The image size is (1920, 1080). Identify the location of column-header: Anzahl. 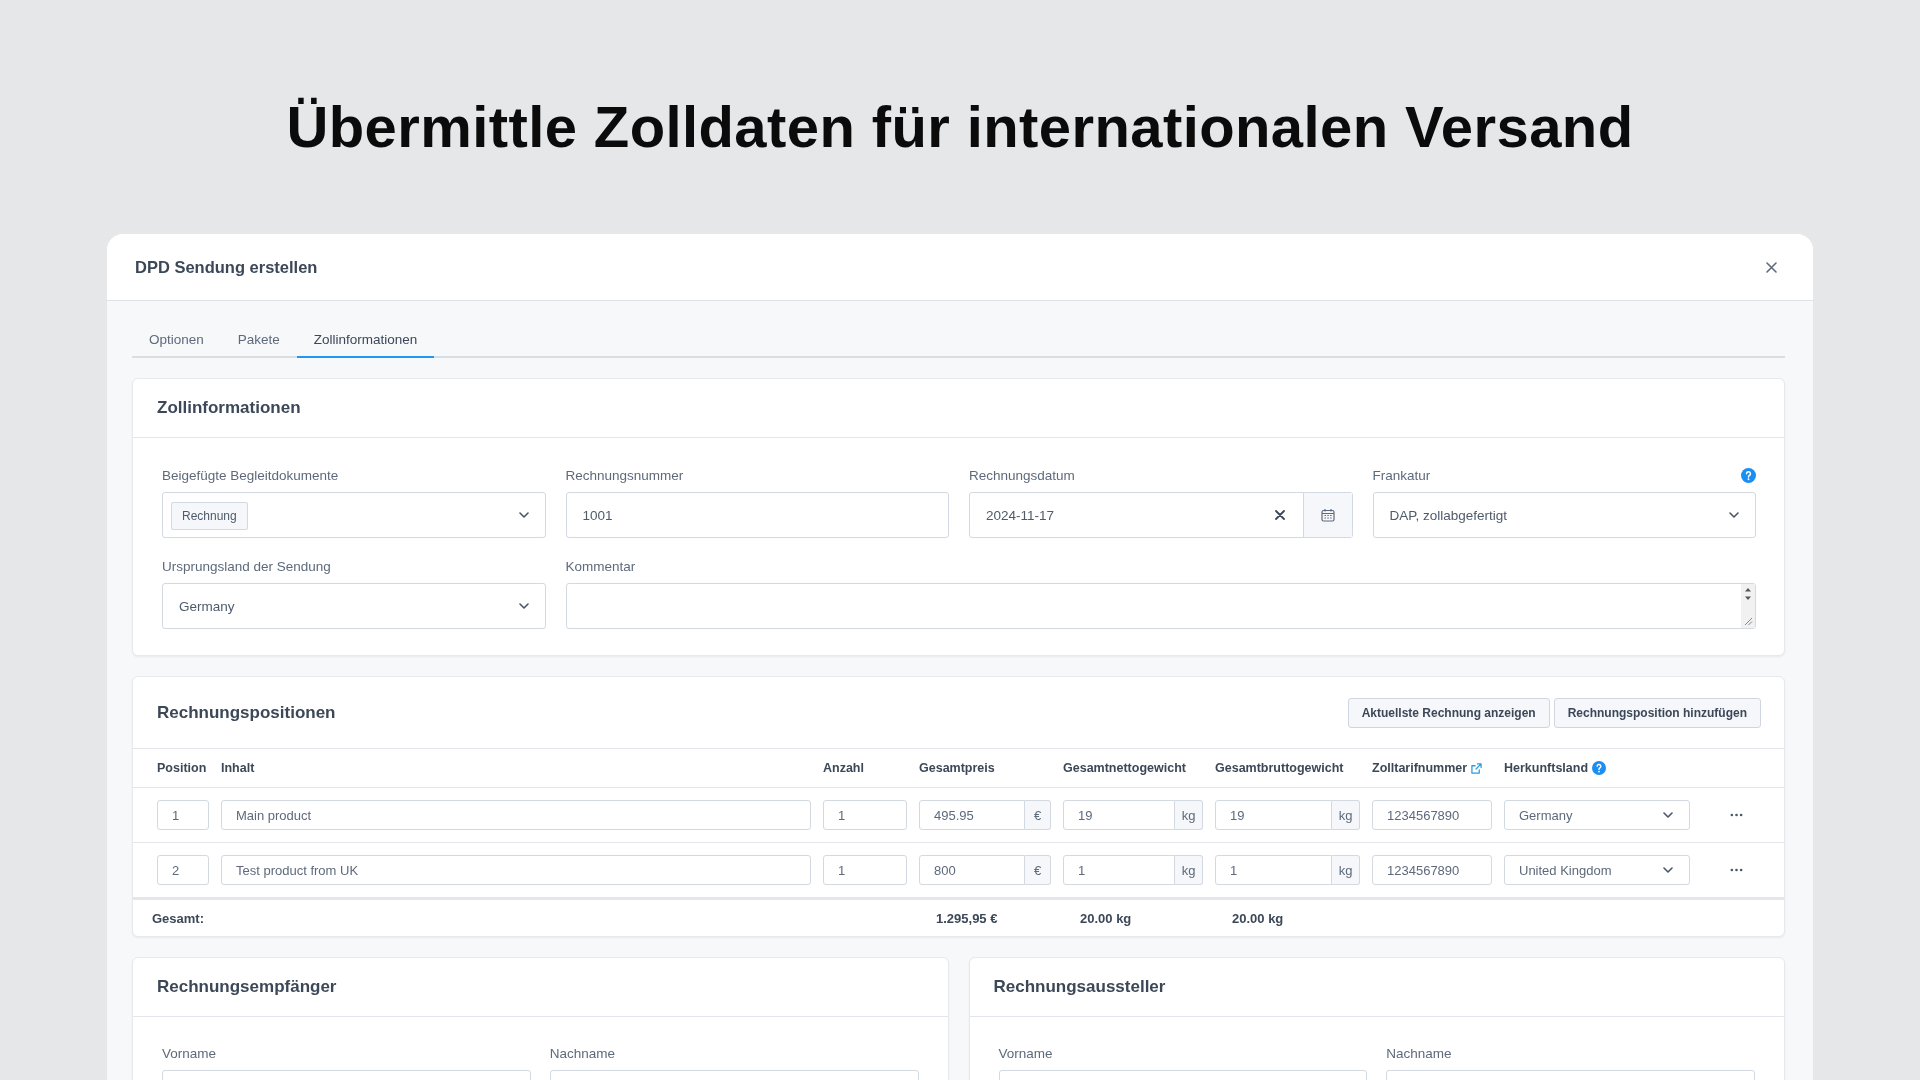
(843, 768).